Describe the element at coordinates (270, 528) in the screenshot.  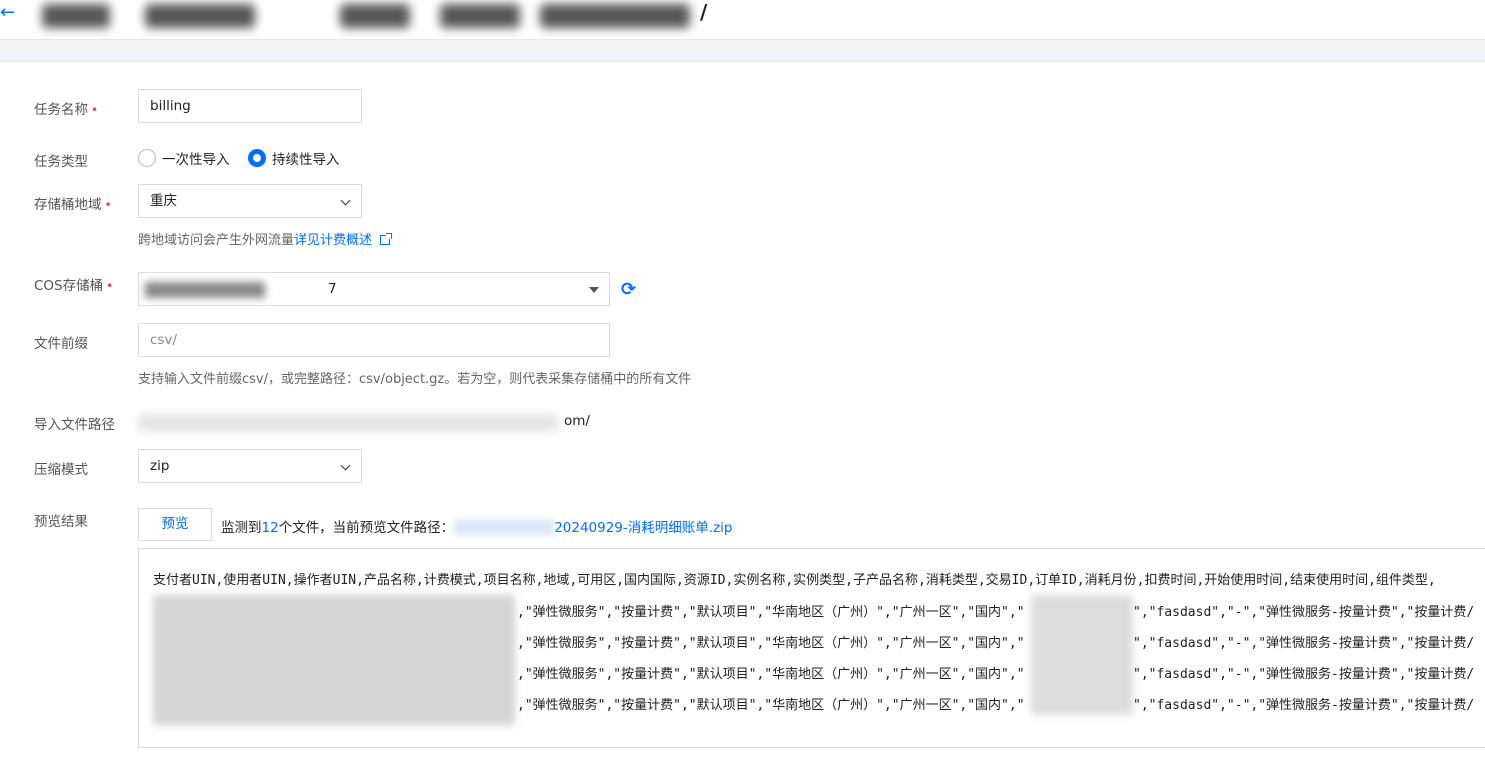
I see `file-count: 12` at that location.